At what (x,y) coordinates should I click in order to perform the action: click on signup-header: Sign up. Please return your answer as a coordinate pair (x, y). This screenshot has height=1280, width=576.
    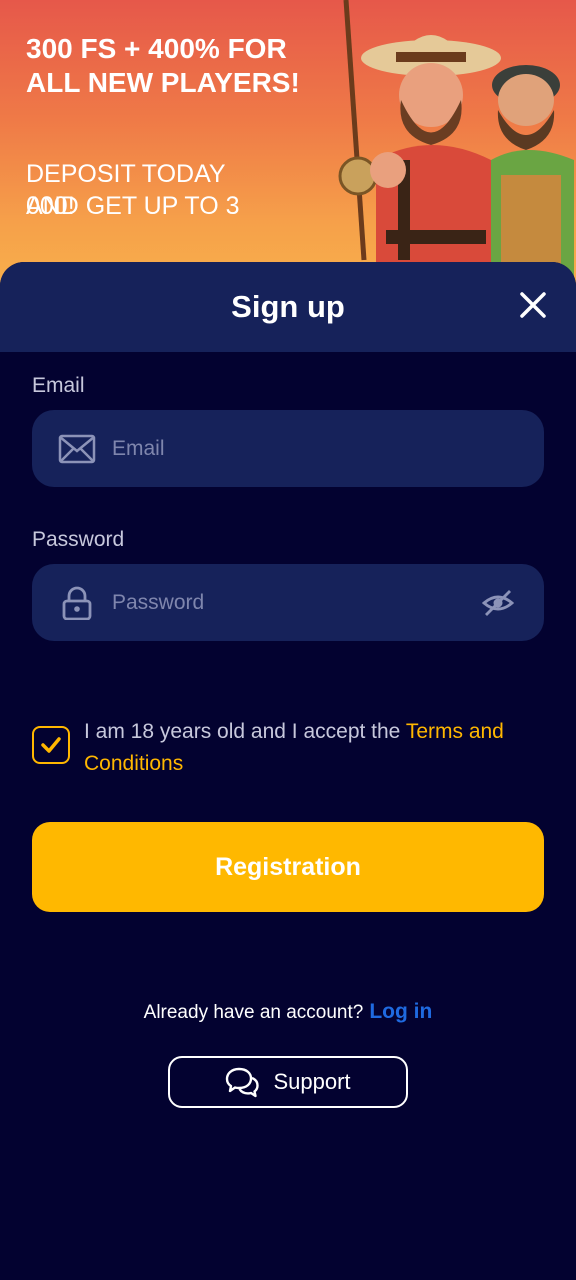
    Looking at the image, I should click on (288, 307).